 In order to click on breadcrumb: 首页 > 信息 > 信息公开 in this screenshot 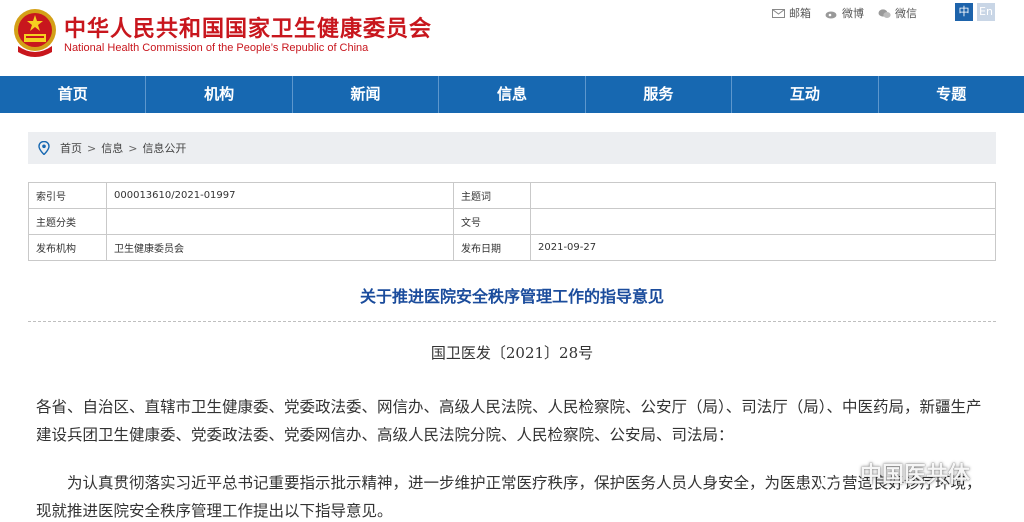, I will do `click(512, 148)`.